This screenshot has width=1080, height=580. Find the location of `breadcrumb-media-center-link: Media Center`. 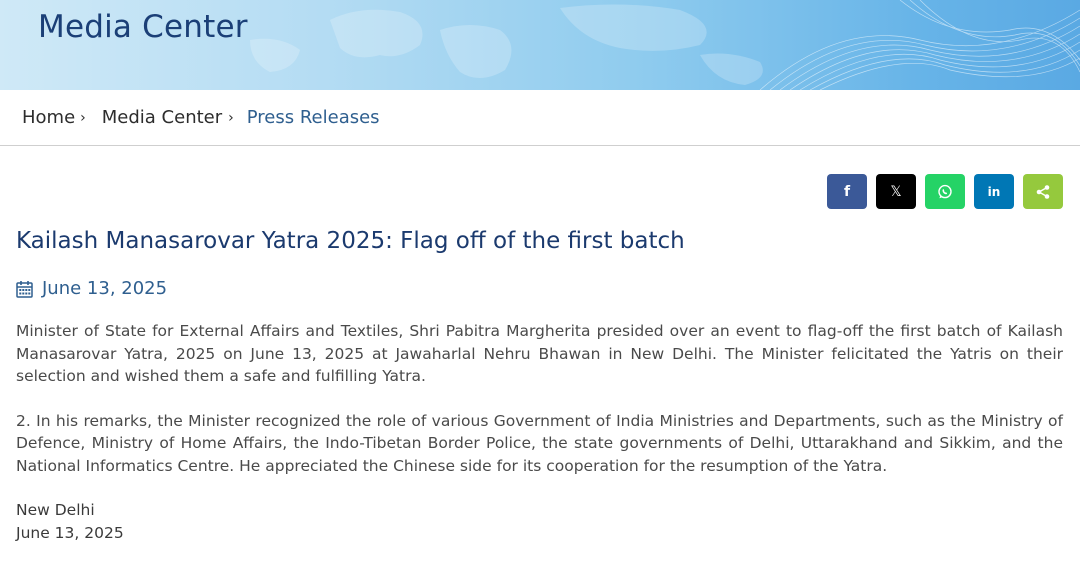

breadcrumb-media-center-link: Media Center is located at coordinates (162, 117).